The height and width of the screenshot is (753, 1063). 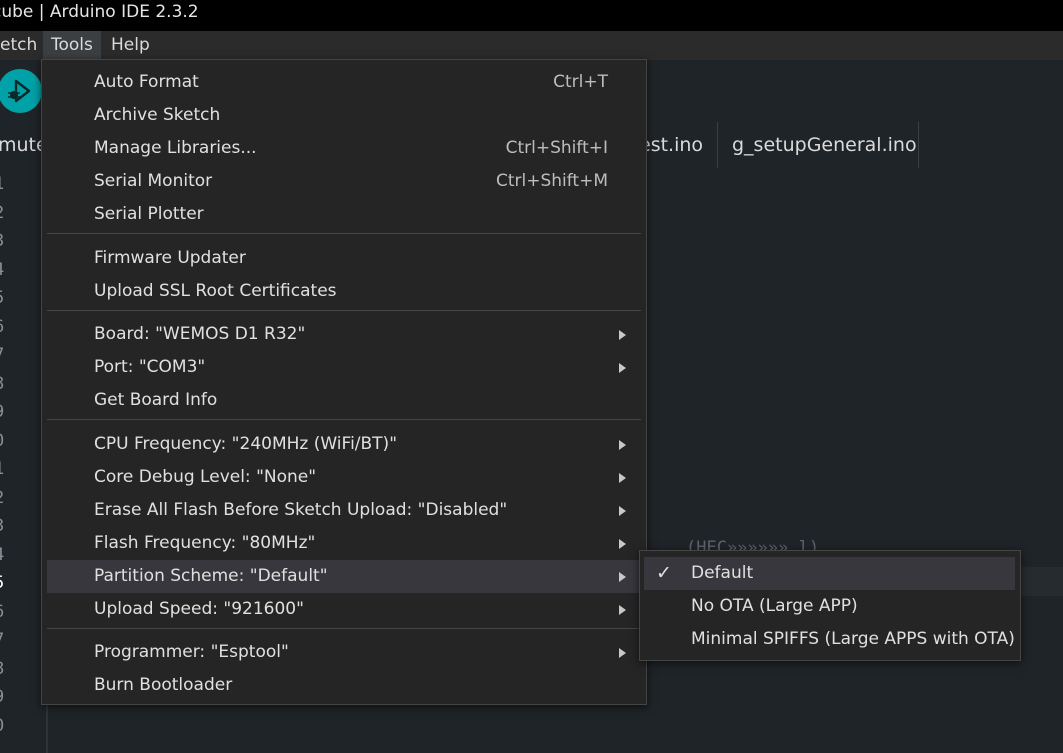 What do you see at coordinates (130, 45) in the screenshot?
I see `menu-help: Help` at bounding box center [130, 45].